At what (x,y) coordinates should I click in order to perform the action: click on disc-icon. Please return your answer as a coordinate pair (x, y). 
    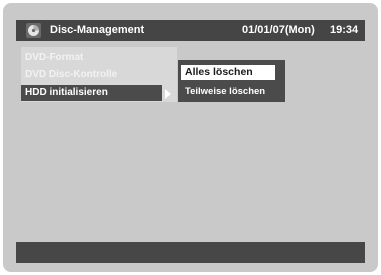
    Looking at the image, I should click on (33, 30).